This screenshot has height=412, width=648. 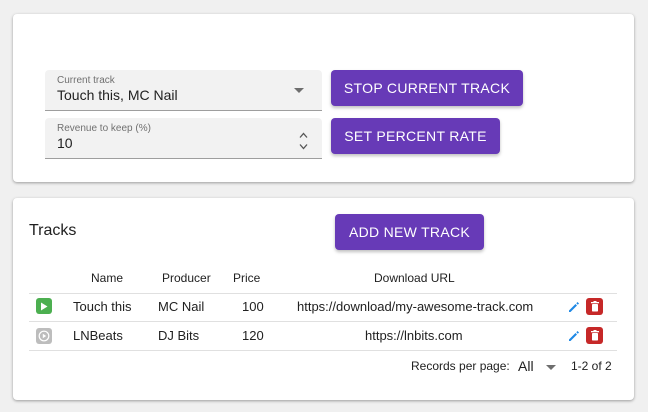 What do you see at coordinates (591, 366) in the screenshot?
I see `pagination-info: 1-2 of 2` at bounding box center [591, 366].